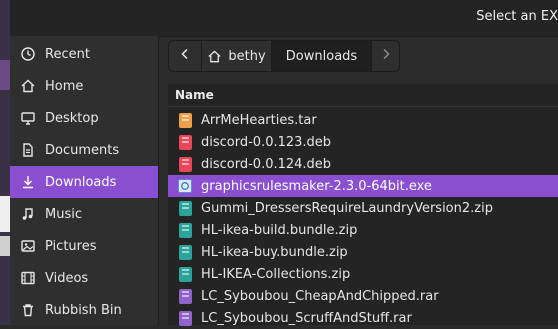 This screenshot has width=558, height=329. I want to click on download-icon, so click(28, 182).